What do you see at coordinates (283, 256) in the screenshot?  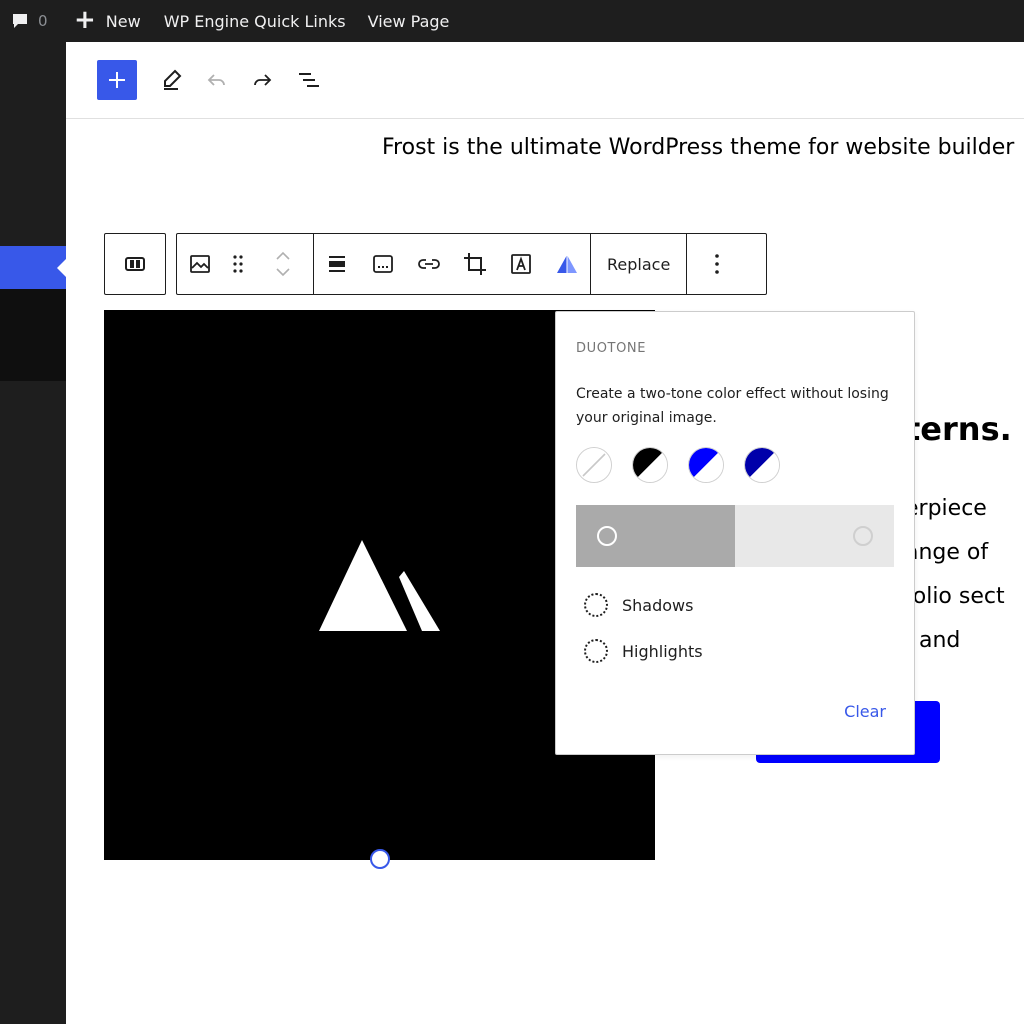 I see `chevron-up-icon` at bounding box center [283, 256].